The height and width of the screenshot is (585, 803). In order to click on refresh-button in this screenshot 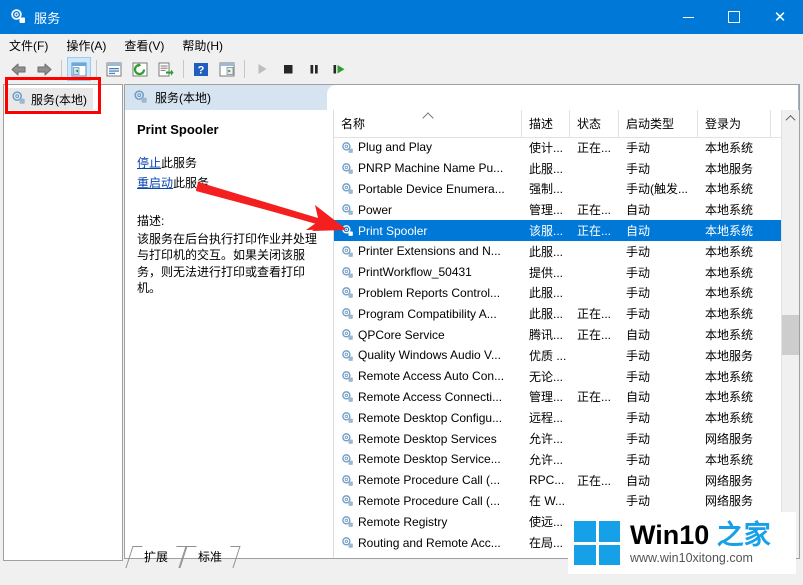, I will do `click(140, 69)`.